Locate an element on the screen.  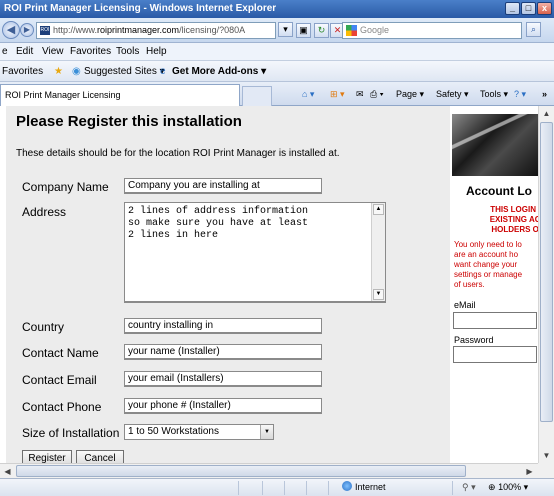
zoom-control: ⊕ 100% ▾ is located at coordinates (508, 487).